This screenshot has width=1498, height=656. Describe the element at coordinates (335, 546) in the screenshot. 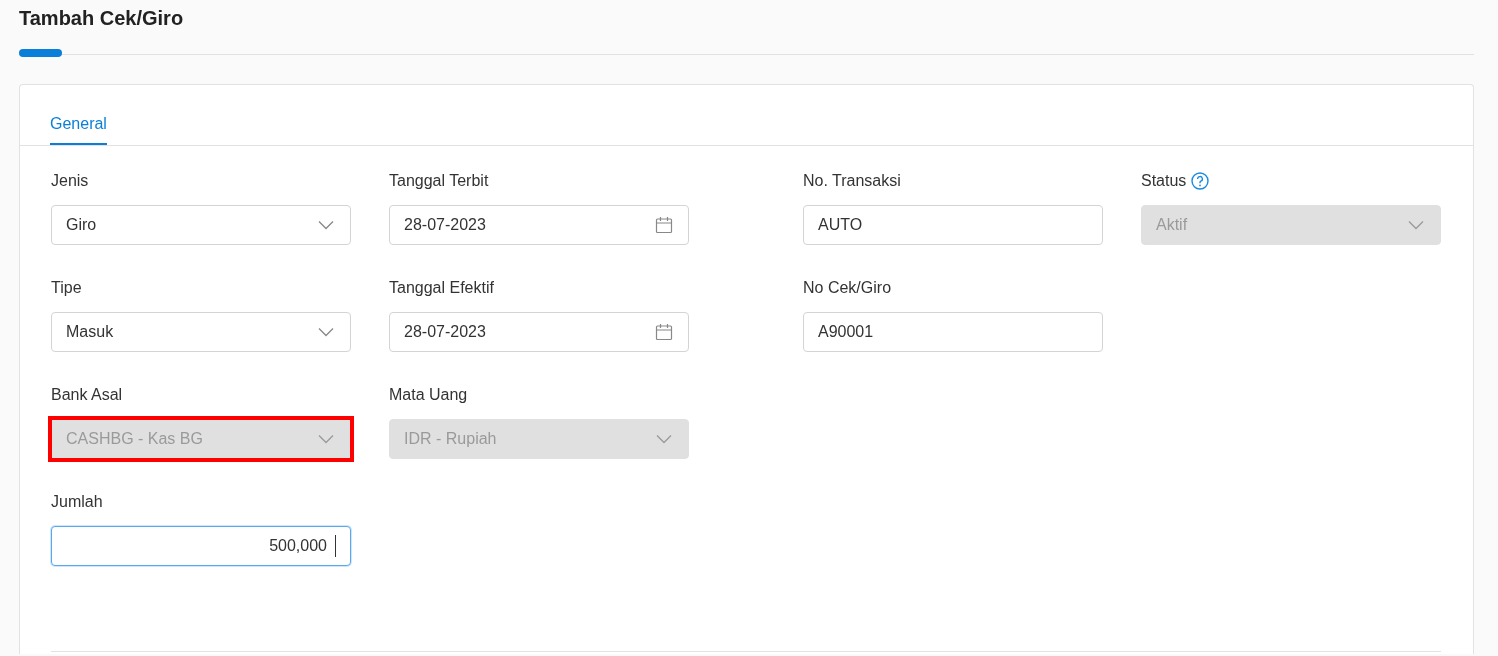

I see `text-cursor` at that location.